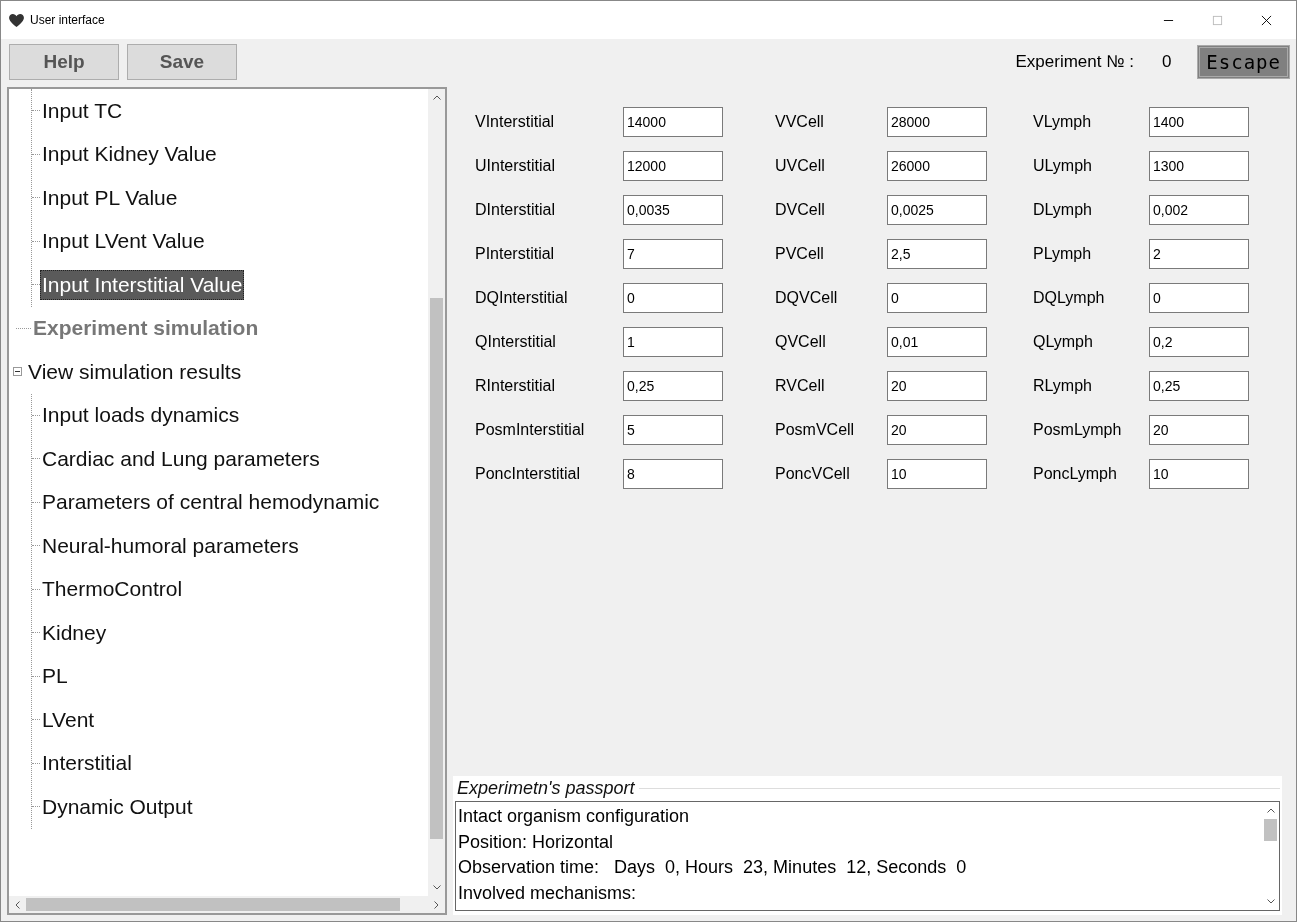 The width and height of the screenshot is (1297, 922). Describe the element at coordinates (673, 122) in the screenshot. I see `parameter-field: 14000` at that location.